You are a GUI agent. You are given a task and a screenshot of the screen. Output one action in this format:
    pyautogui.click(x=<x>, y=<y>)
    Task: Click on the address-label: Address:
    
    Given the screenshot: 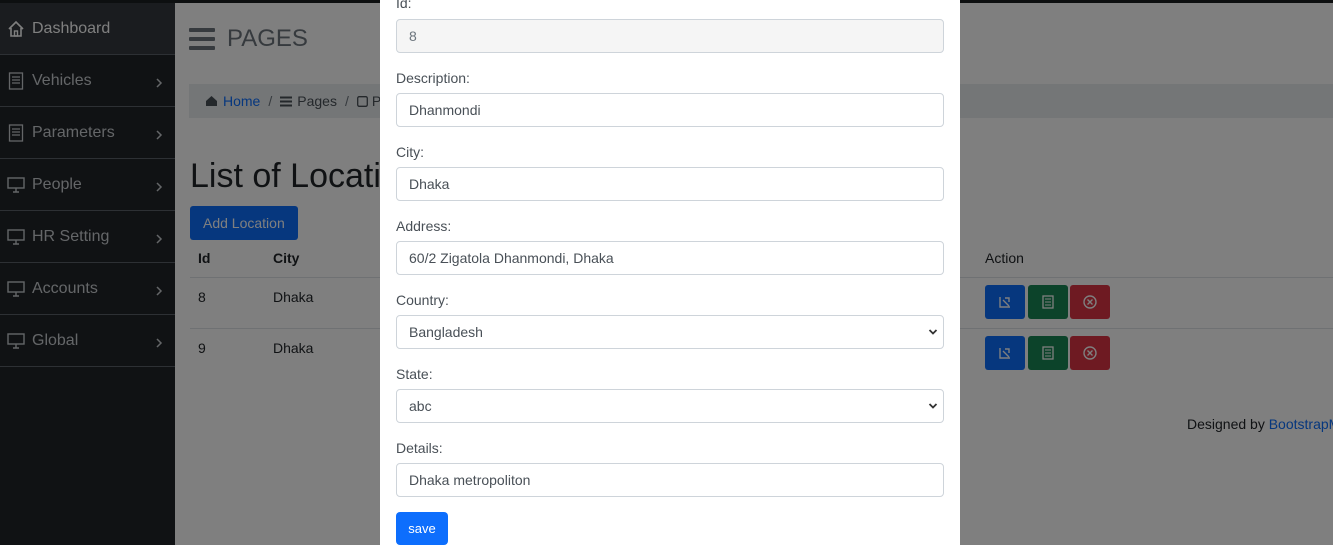 What is the action you would take?
    pyautogui.click(x=424, y=226)
    